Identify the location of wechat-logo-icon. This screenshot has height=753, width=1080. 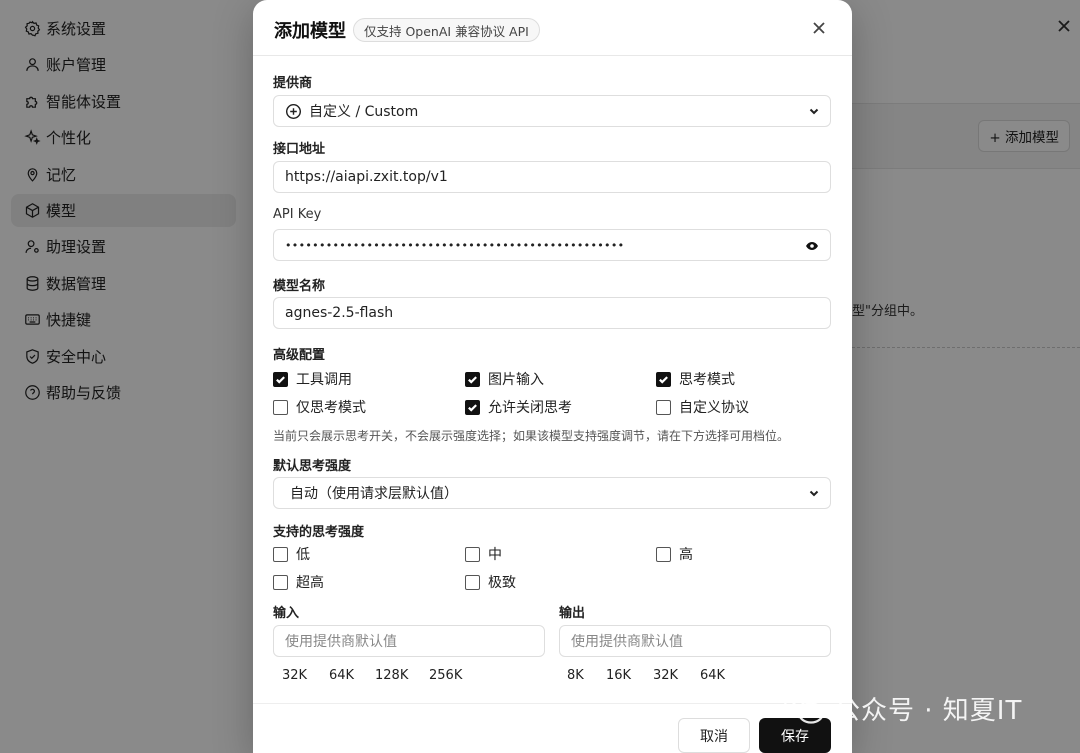
(804, 708).